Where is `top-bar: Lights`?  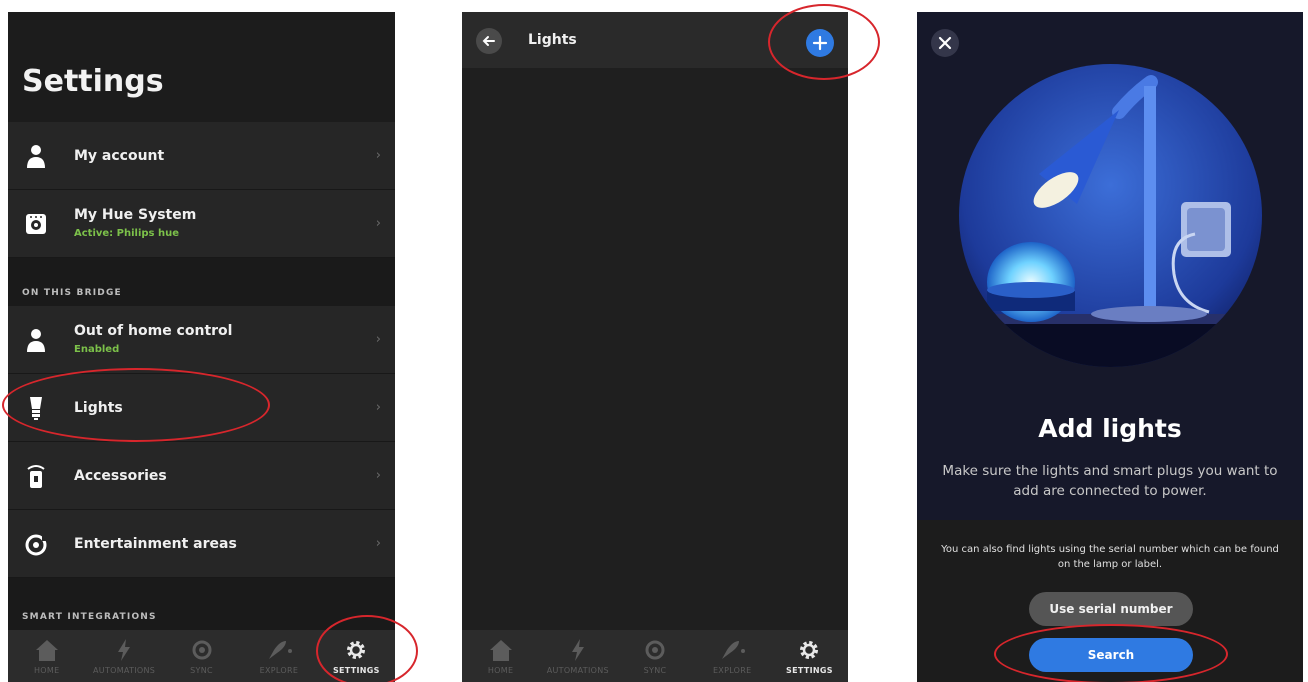 top-bar: Lights is located at coordinates (655, 40).